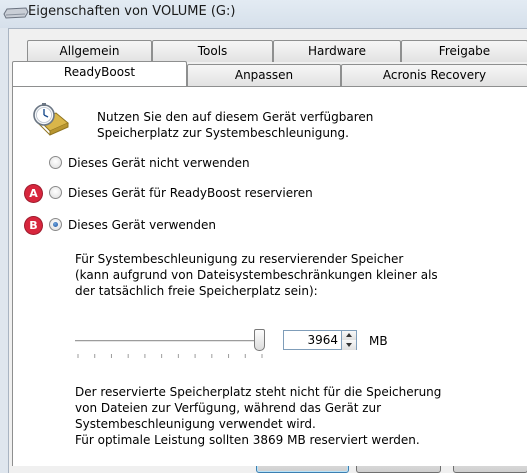  Describe the element at coordinates (170, 356) in the screenshot. I see `slider-ticks` at that location.